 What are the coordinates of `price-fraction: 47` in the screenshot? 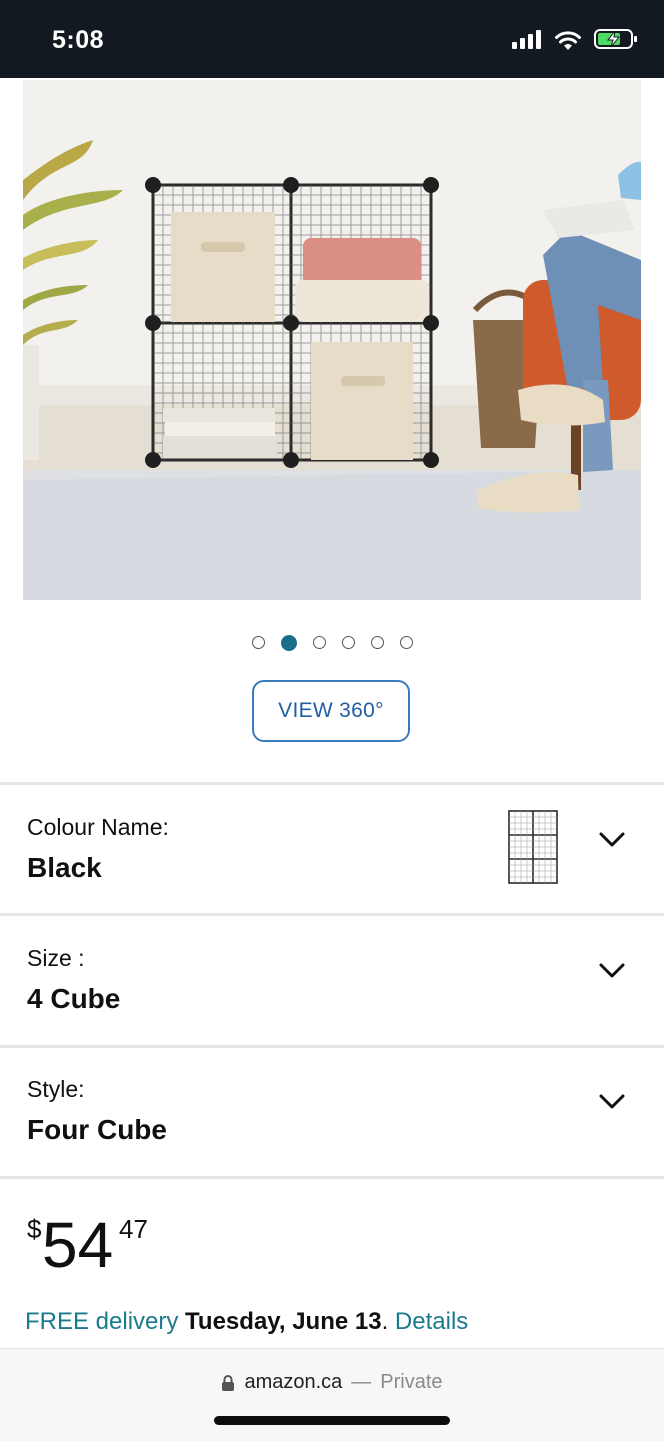 It's located at (133, 1229).